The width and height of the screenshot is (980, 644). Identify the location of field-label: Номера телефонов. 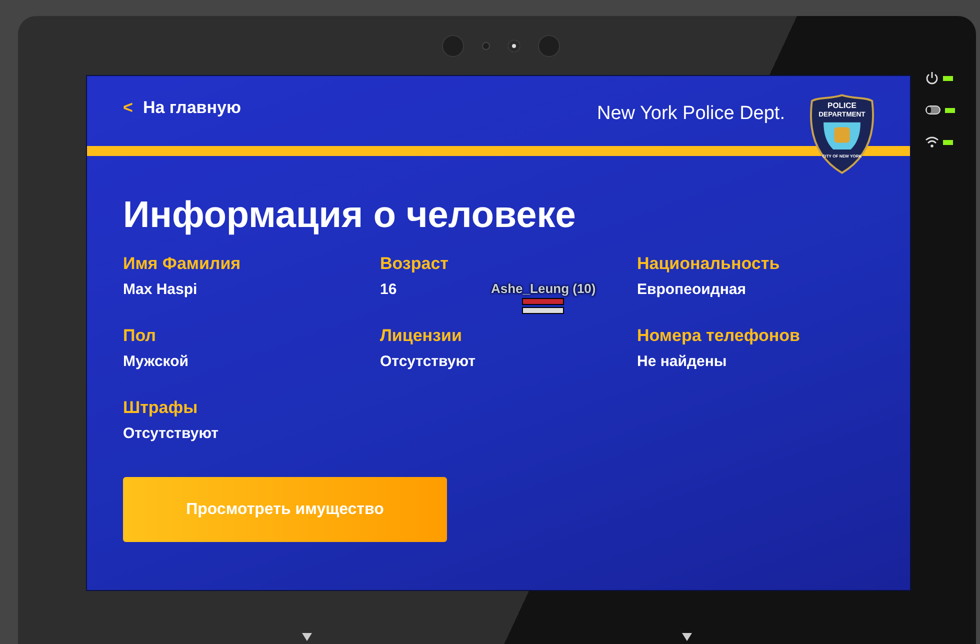
(718, 336).